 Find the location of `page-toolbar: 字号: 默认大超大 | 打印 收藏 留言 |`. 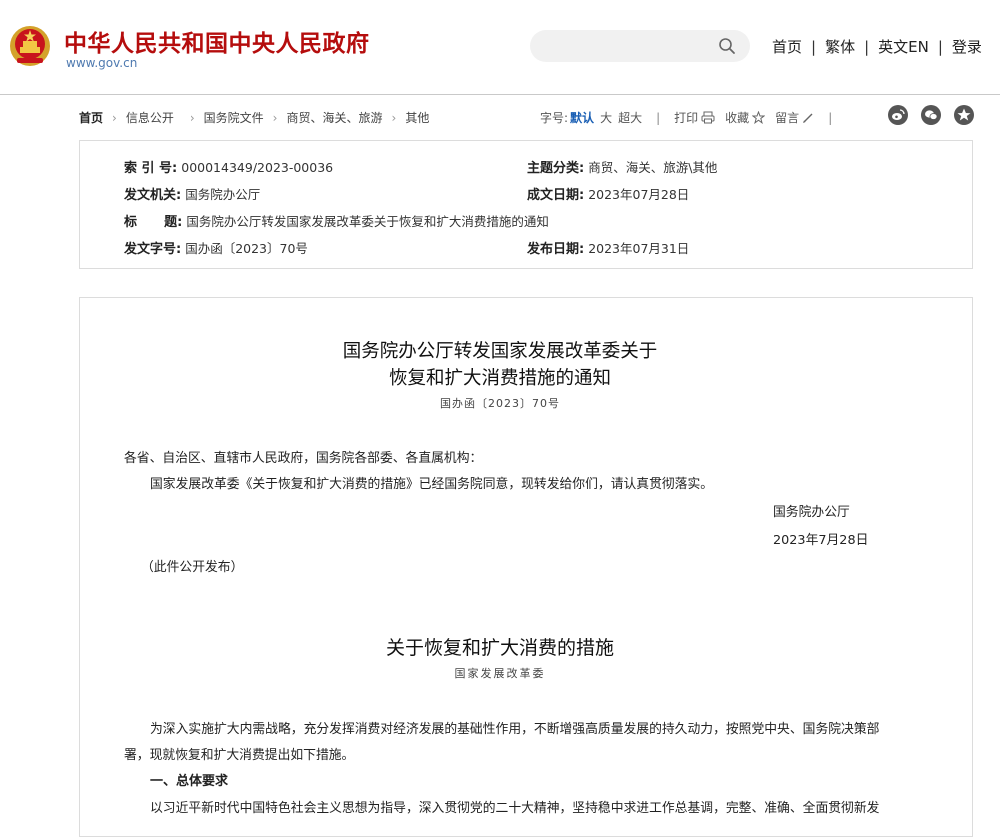

page-toolbar: 字号: 默认大超大 | 打印 收藏 留言 | is located at coordinates (693, 117).